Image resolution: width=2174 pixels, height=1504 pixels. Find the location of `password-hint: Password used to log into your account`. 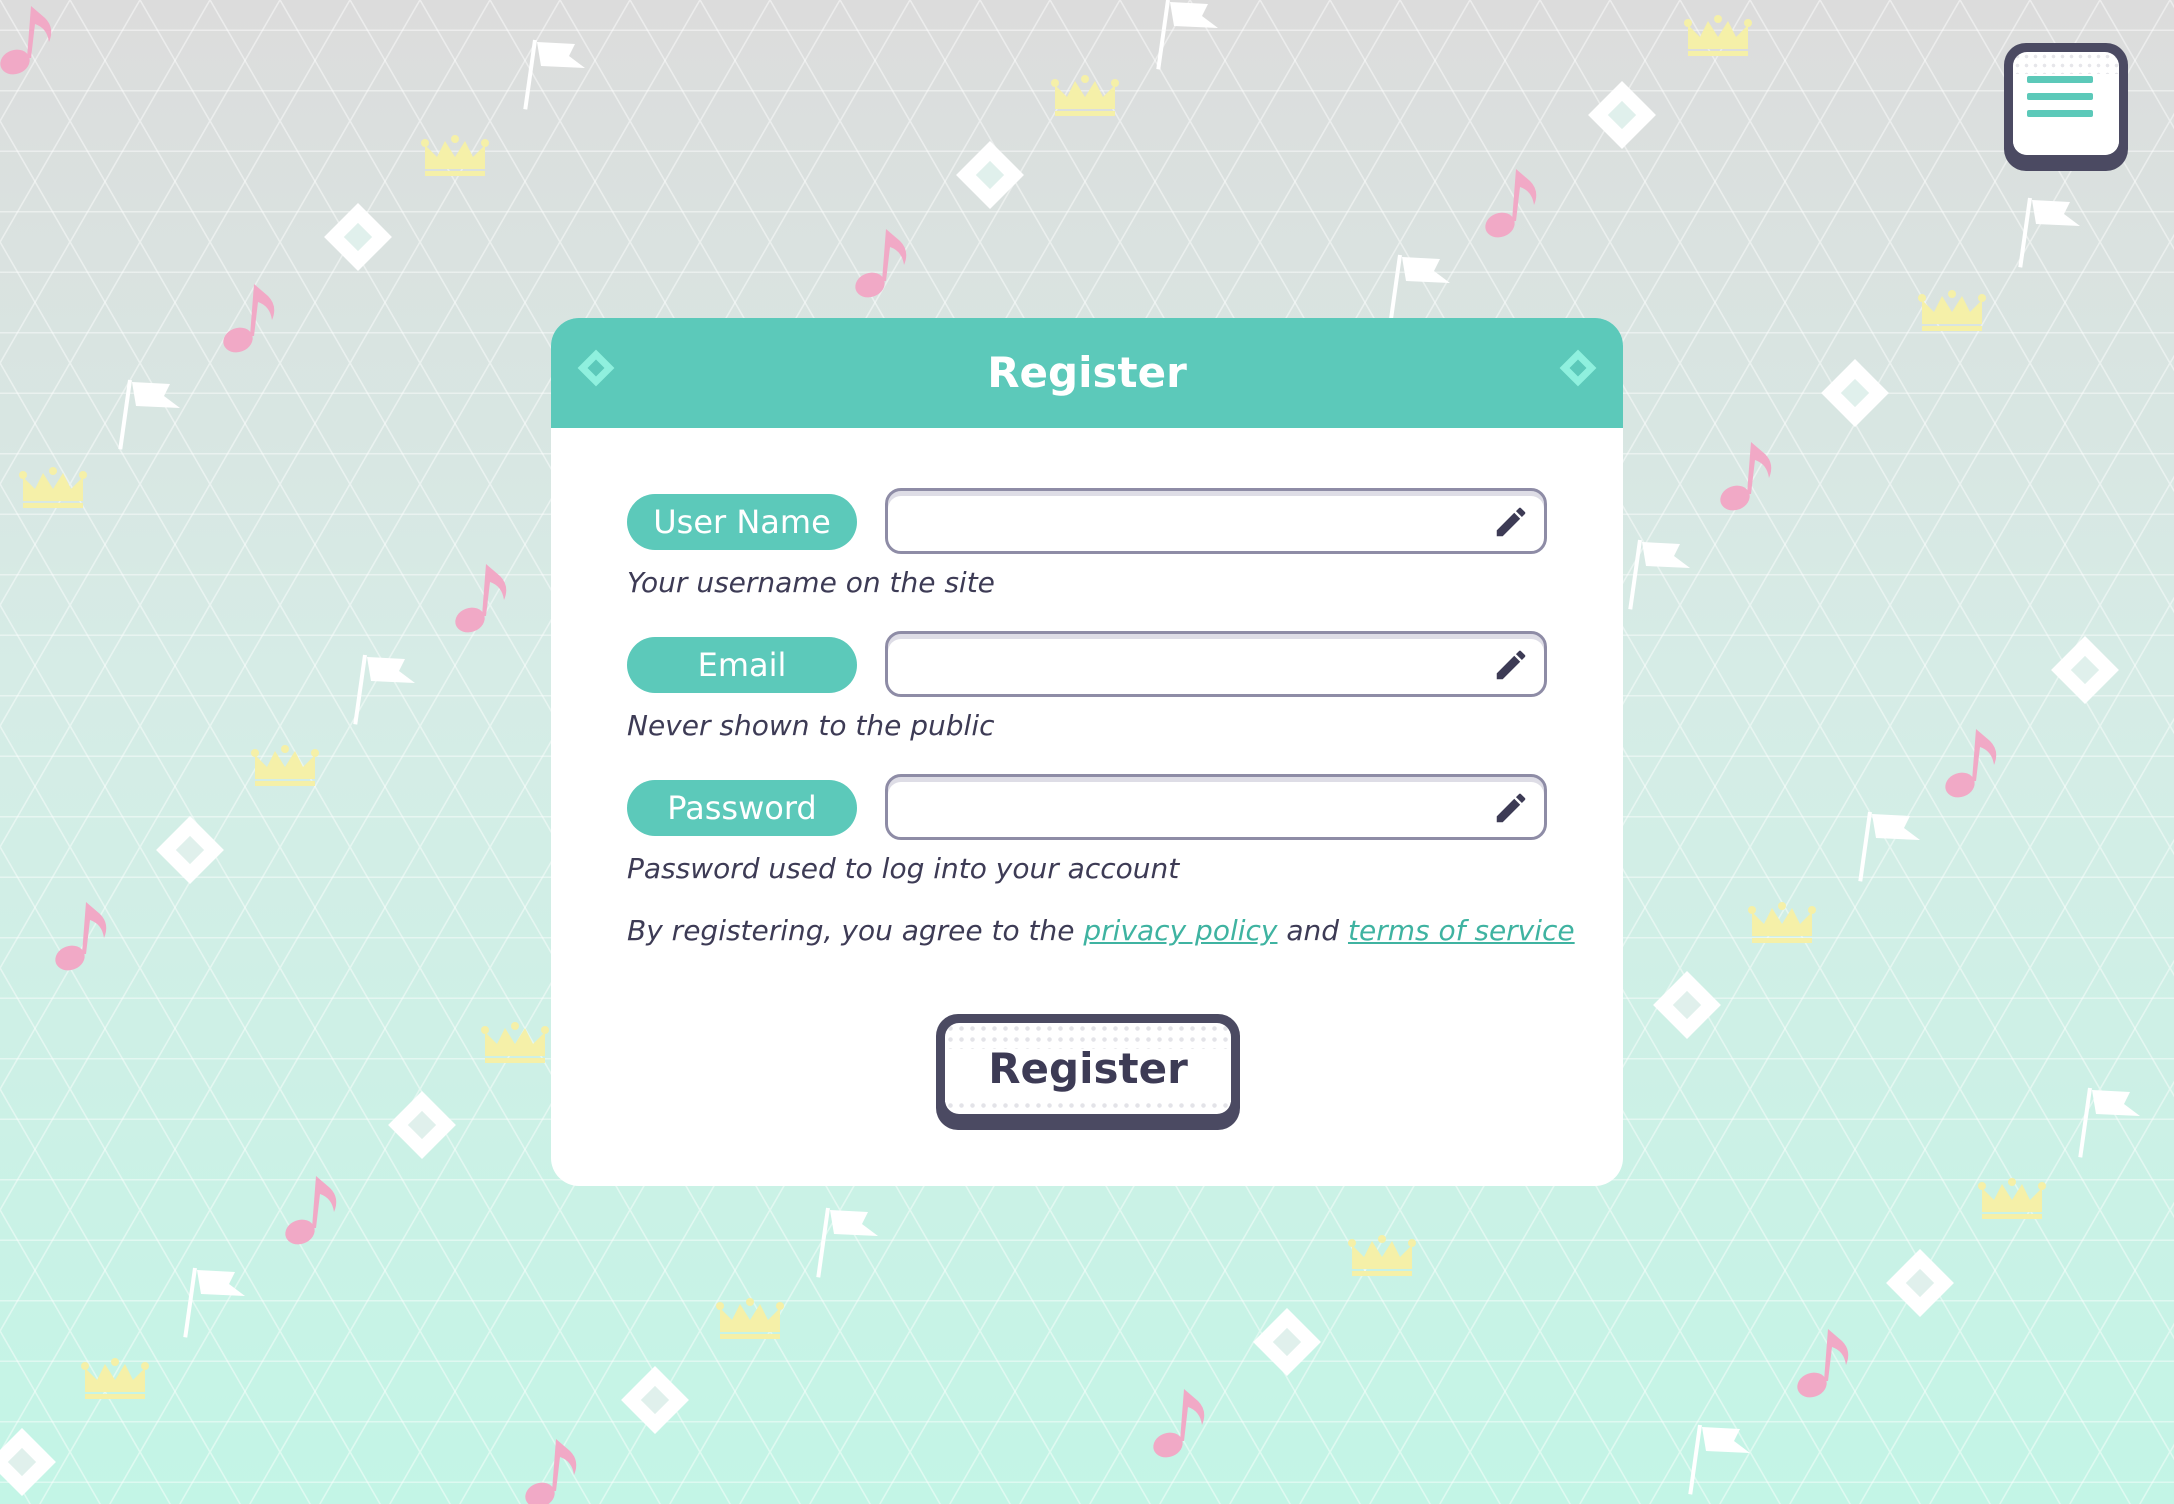

password-hint: Password used to log into your account is located at coordinates (903, 868).